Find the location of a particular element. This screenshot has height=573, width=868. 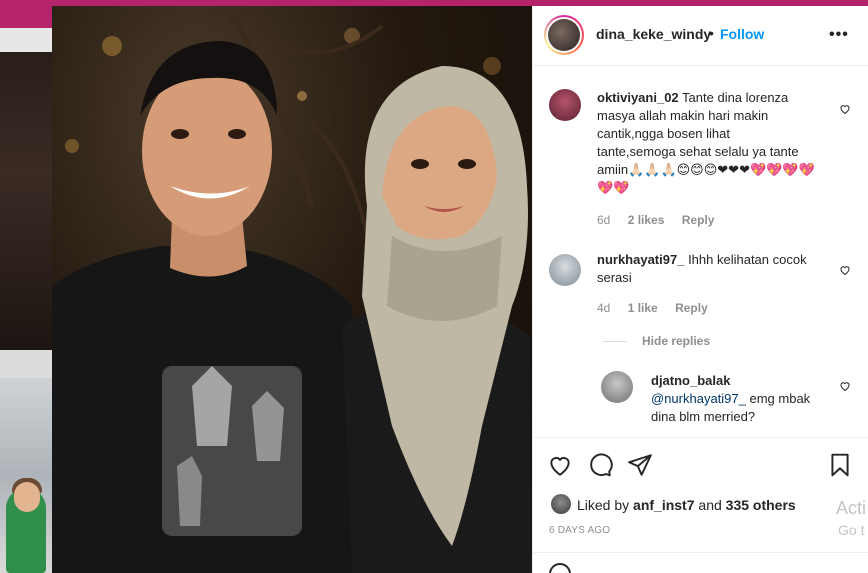

post-timestamp: 6 DAYS AGO is located at coordinates (579, 530).